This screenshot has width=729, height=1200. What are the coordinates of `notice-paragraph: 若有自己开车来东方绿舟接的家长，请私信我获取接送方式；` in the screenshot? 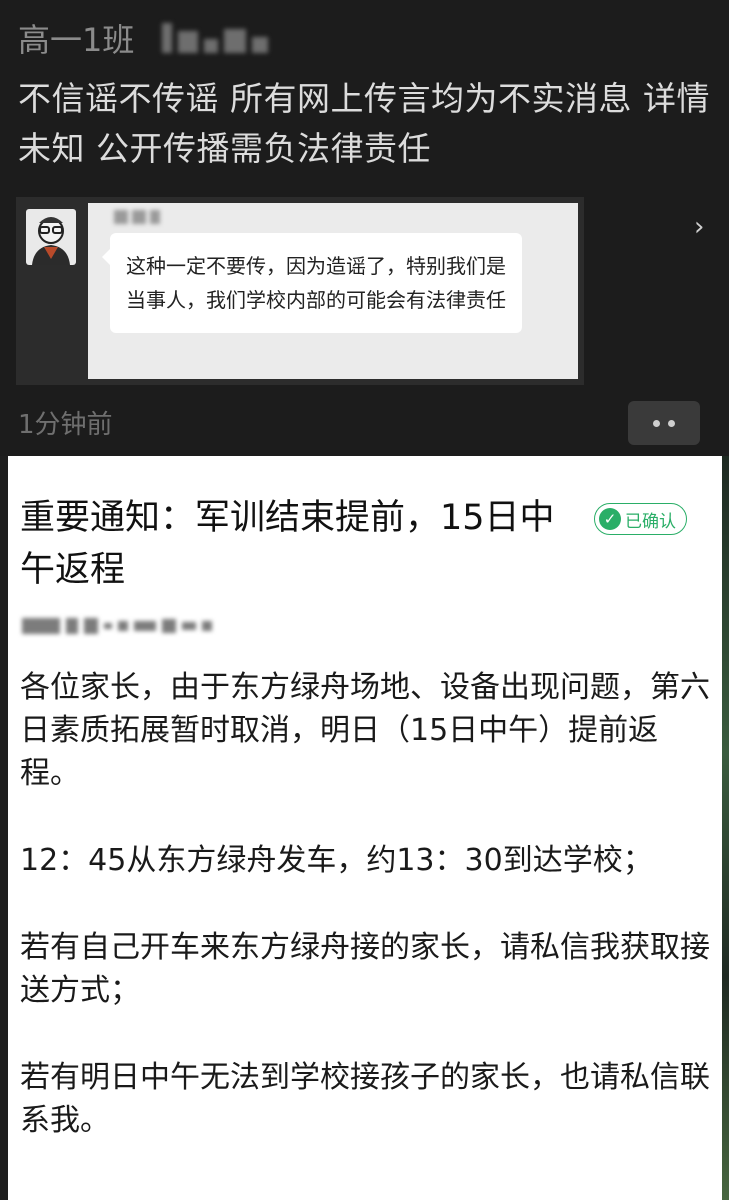 It's located at (365, 969).